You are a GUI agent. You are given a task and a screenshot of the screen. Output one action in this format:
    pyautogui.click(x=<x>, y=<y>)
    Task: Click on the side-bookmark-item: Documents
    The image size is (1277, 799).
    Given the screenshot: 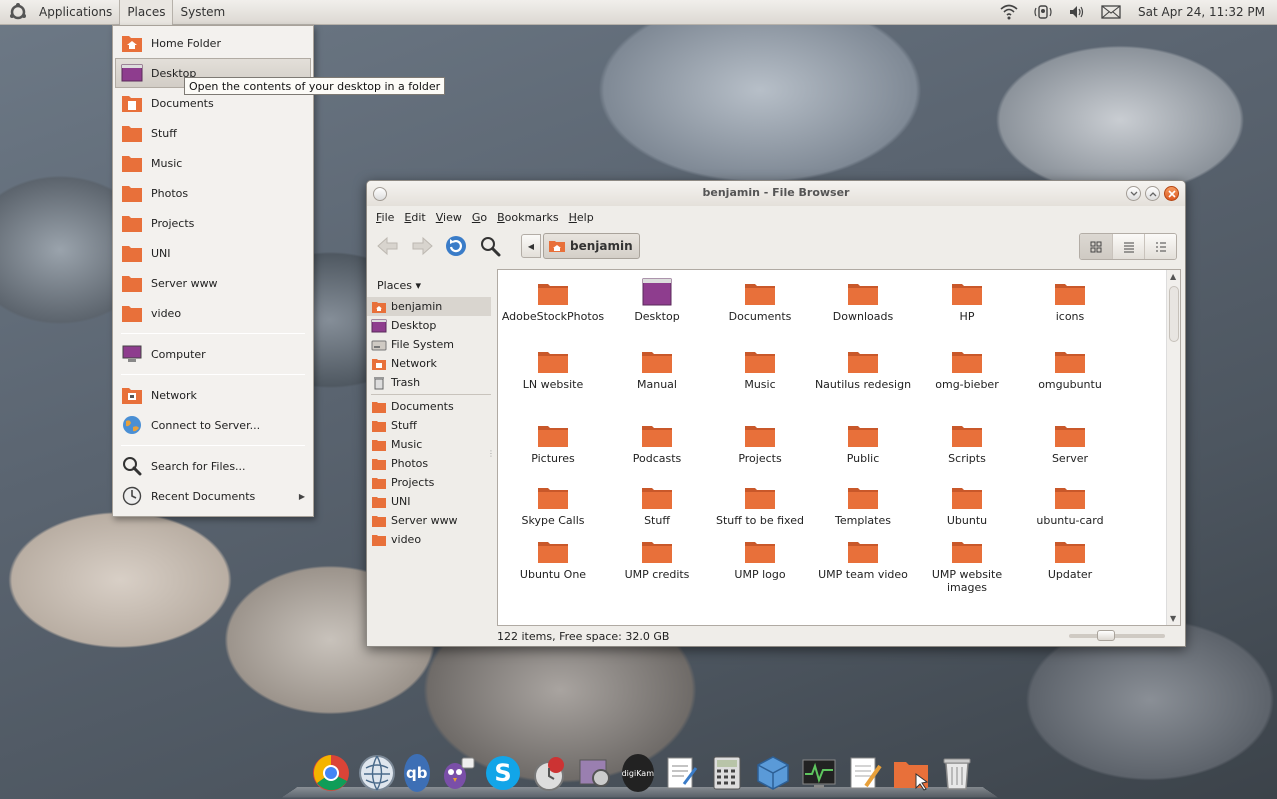 What is the action you would take?
    pyautogui.click(x=429, y=406)
    